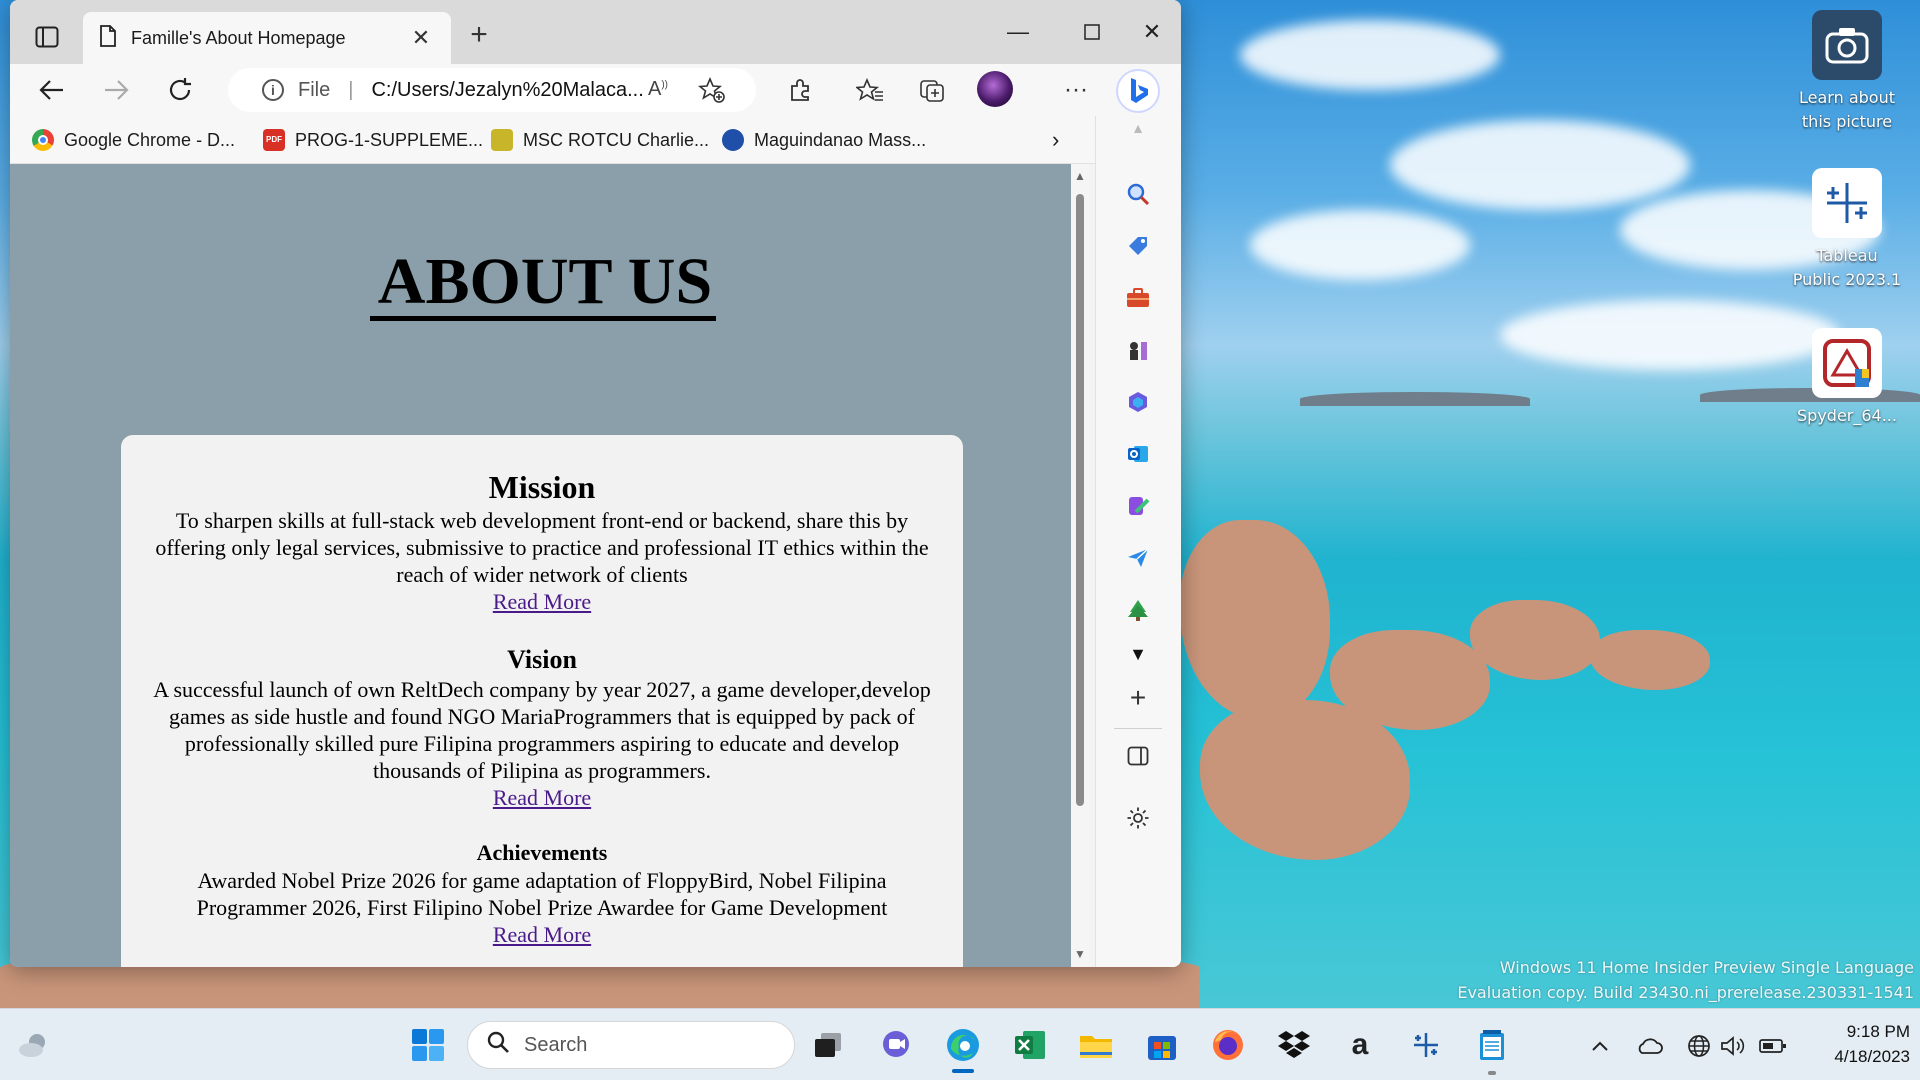 The image size is (1920, 1080). What do you see at coordinates (933, 90) in the screenshot?
I see `collections-icon` at bounding box center [933, 90].